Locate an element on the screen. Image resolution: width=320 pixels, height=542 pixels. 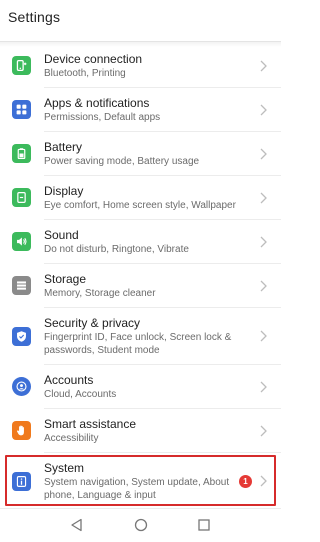
settings-item-smart-assistance: Smart assistance Accessibility is located at coordinates (140, 431).